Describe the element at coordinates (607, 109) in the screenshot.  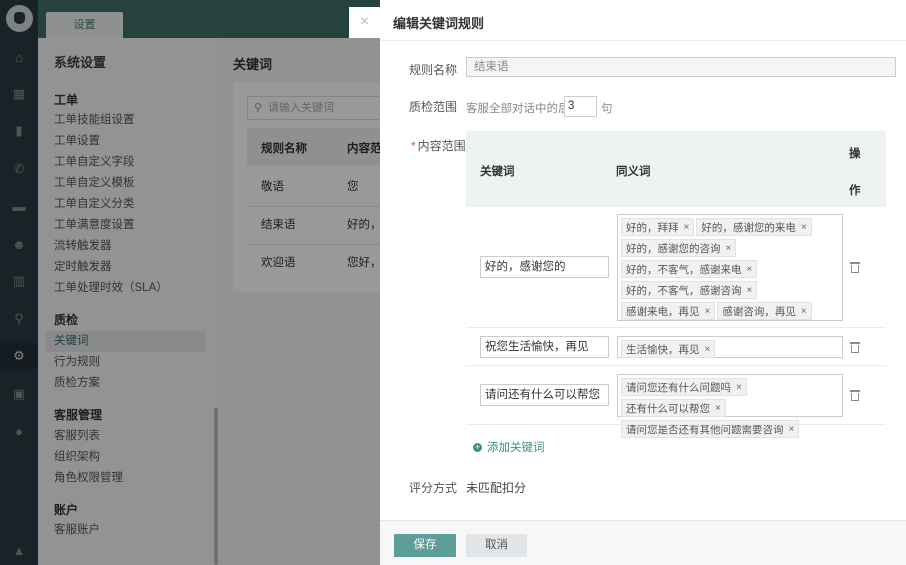
I see `scope-suffix: 句` at that location.